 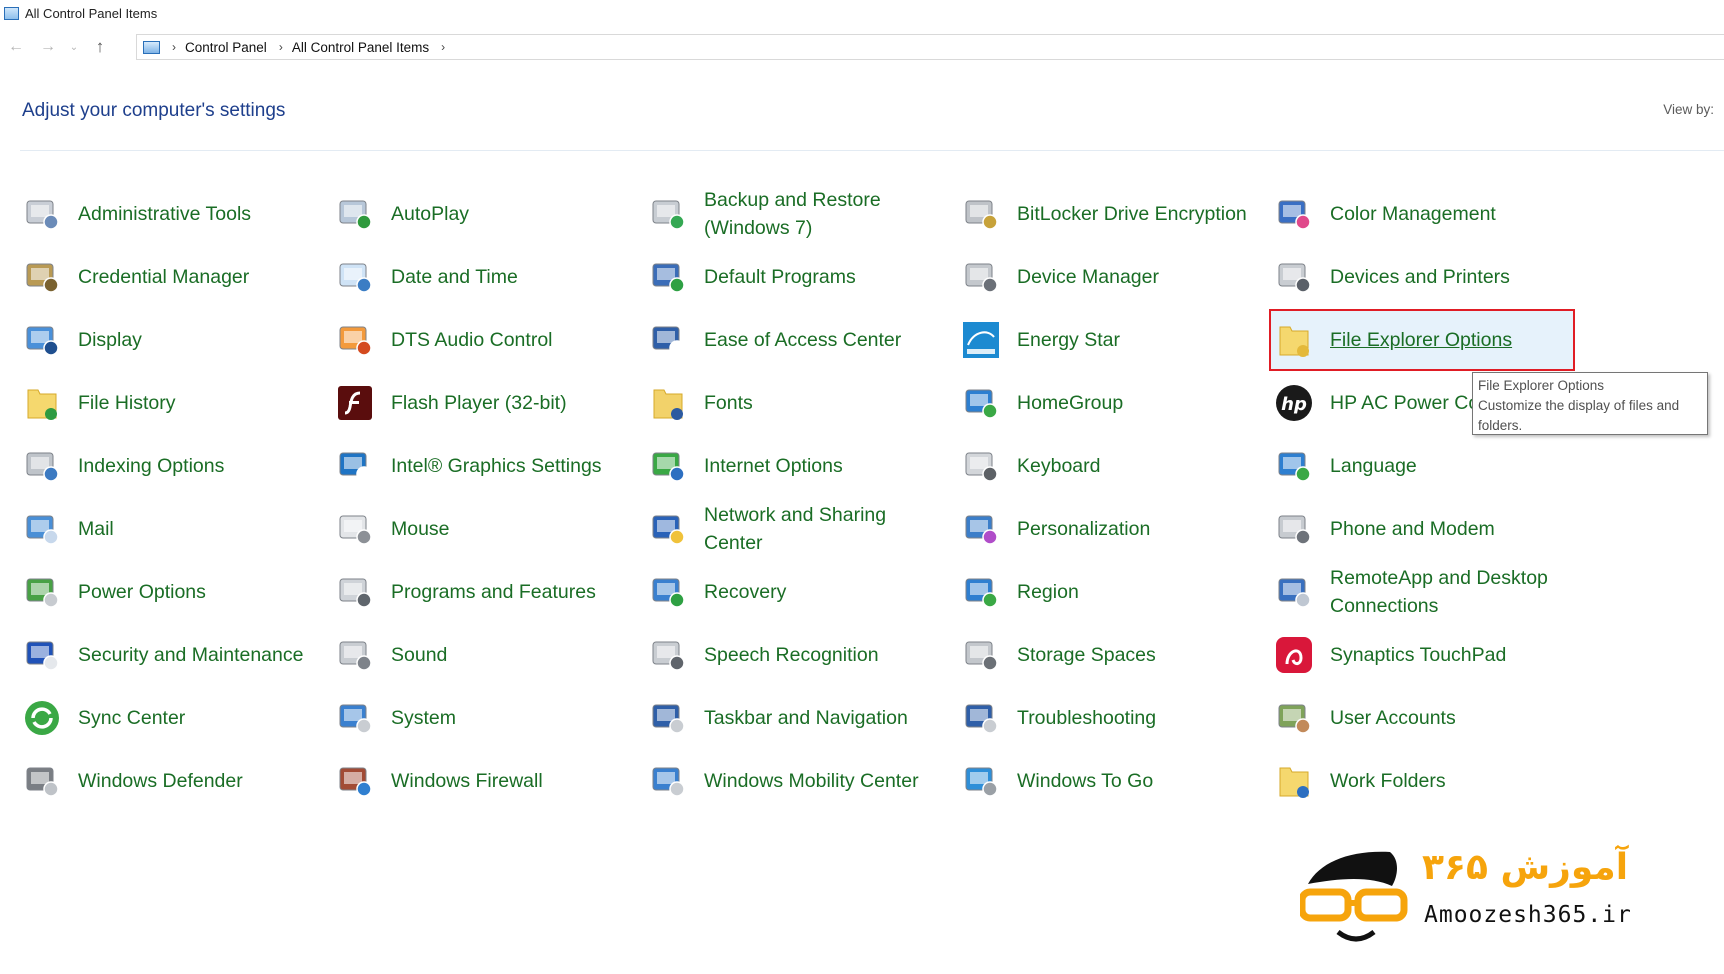 I want to click on cpl-item-dts-audio-control: DTS Audio Control, so click(x=491, y=339).